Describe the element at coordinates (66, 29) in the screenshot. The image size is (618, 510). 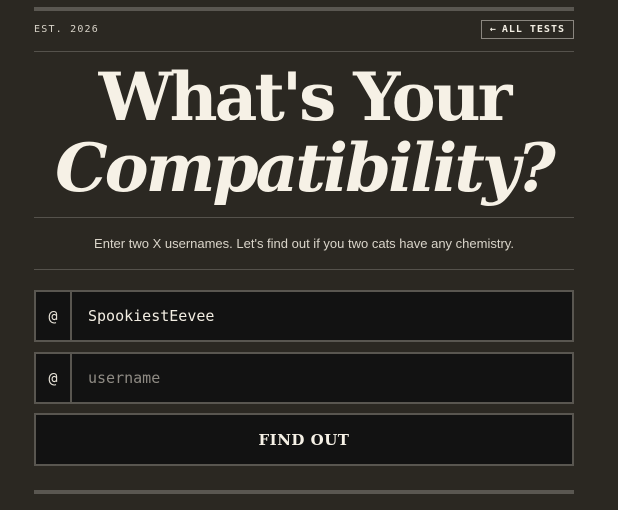
I see `est-label: EST. 2026` at that location.